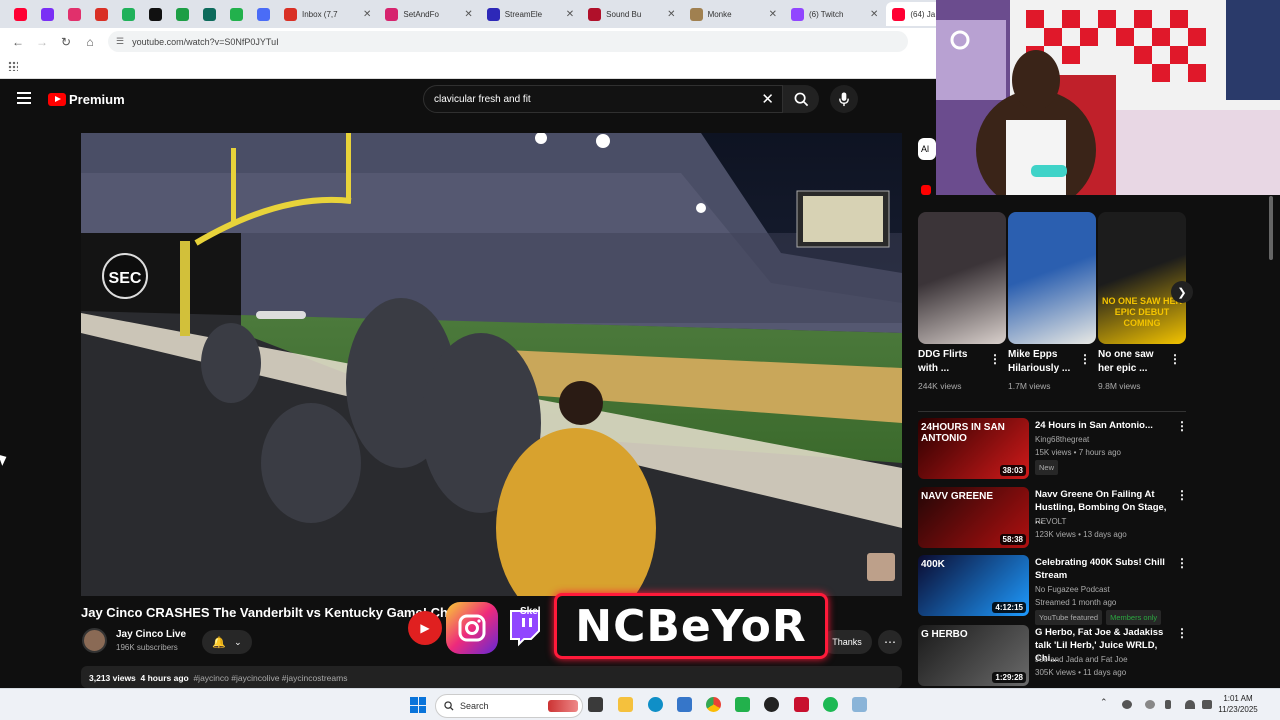 This screenshot has width=1280, height=720. What do you see at coordinates (1081, 659) in the screenshot?
I see `rec-channel: Joe and Jada and Fat Joe` at bounding box center [1081, 659].